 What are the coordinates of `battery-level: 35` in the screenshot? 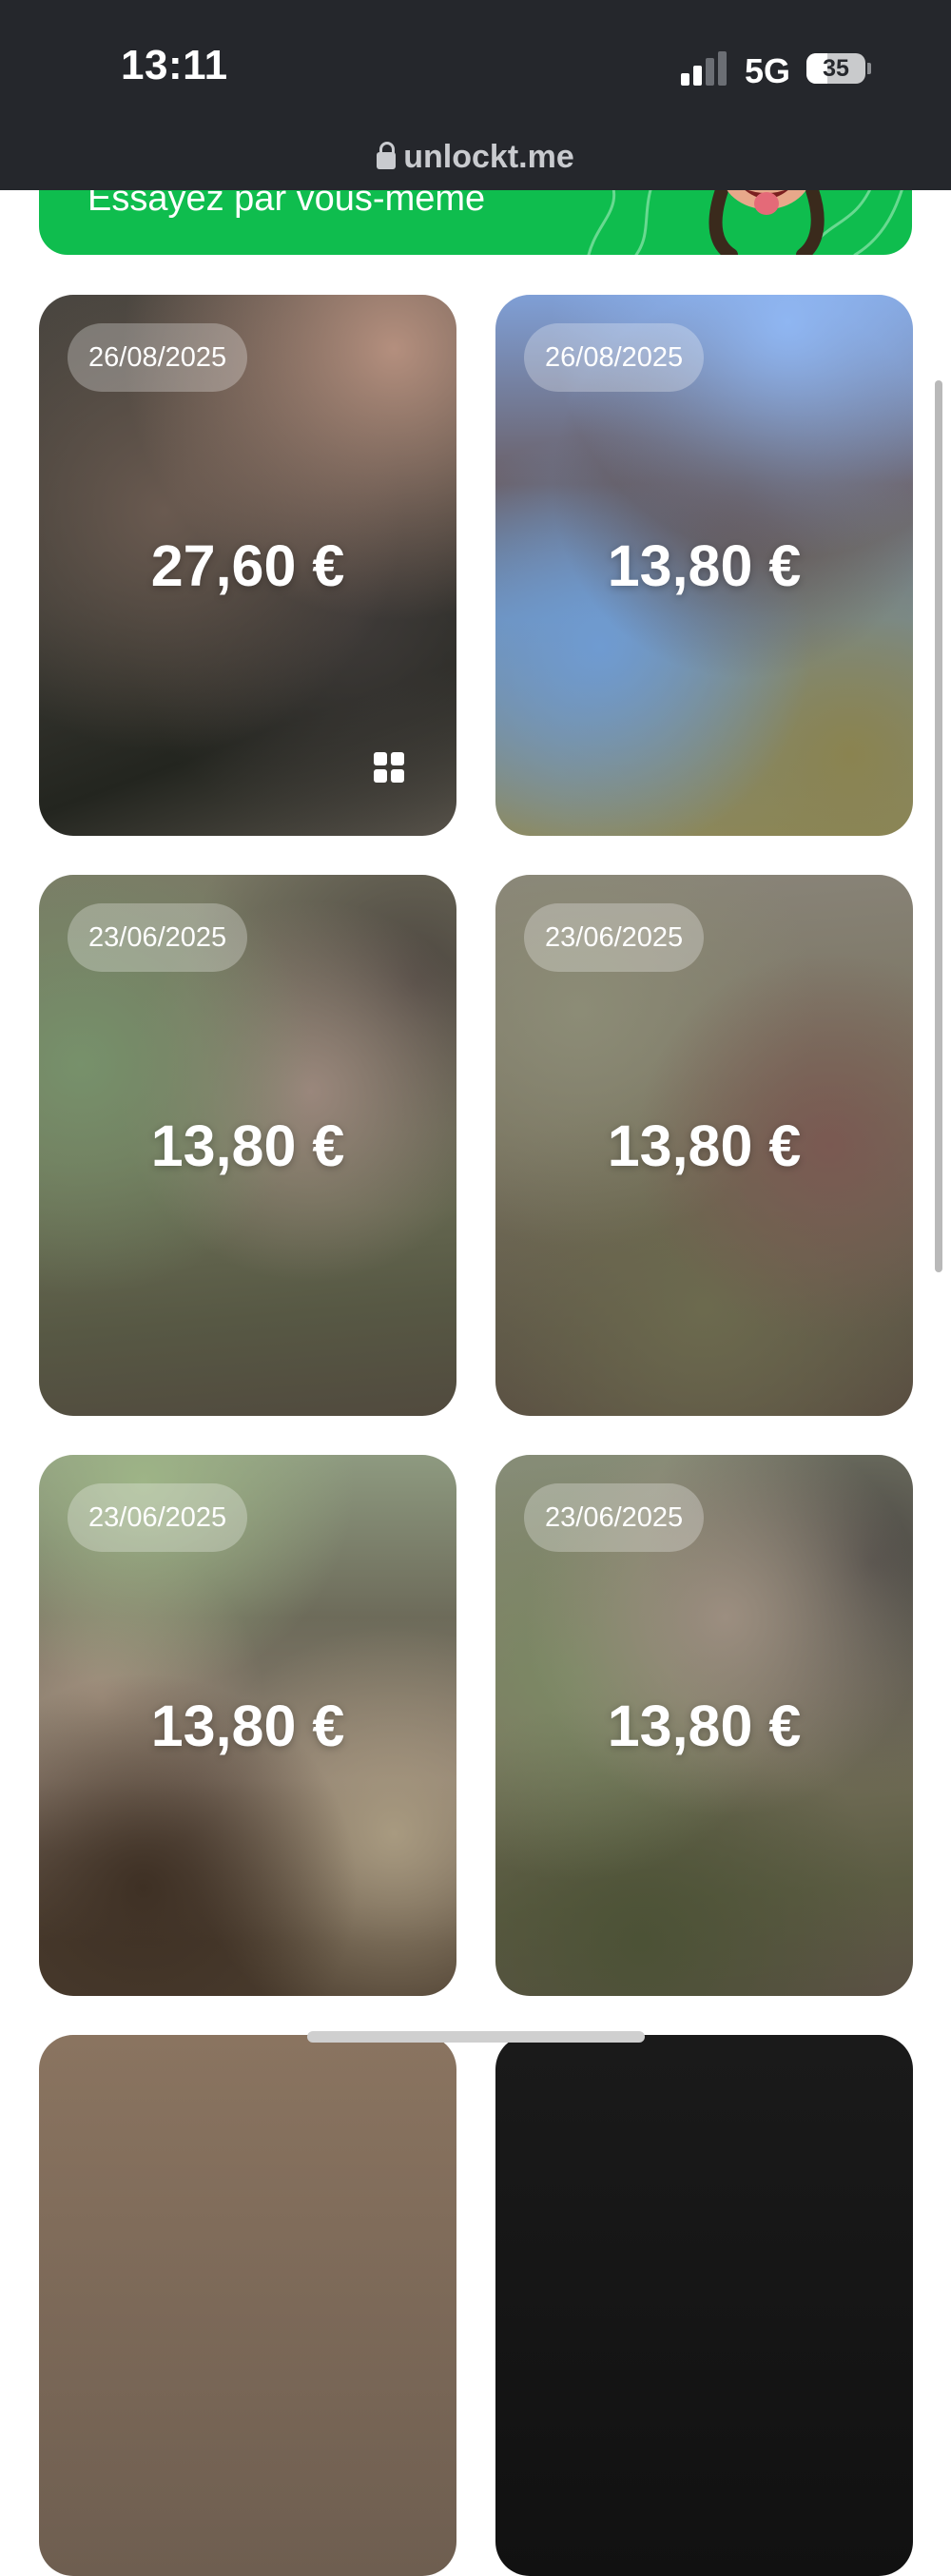 It's located at (836, 68).